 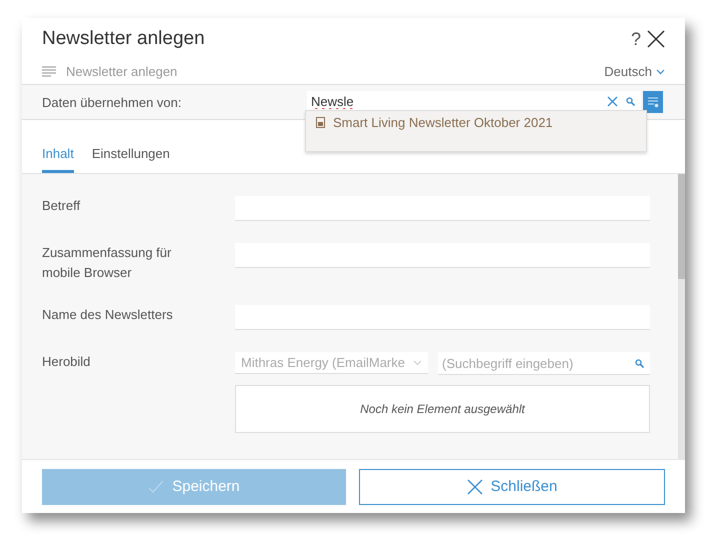 What do you see at coordinates (544, 363) in the screenshot?
I see `image-search-field: (Suchbegriff eingeben)` at bounding box center [544, 363].